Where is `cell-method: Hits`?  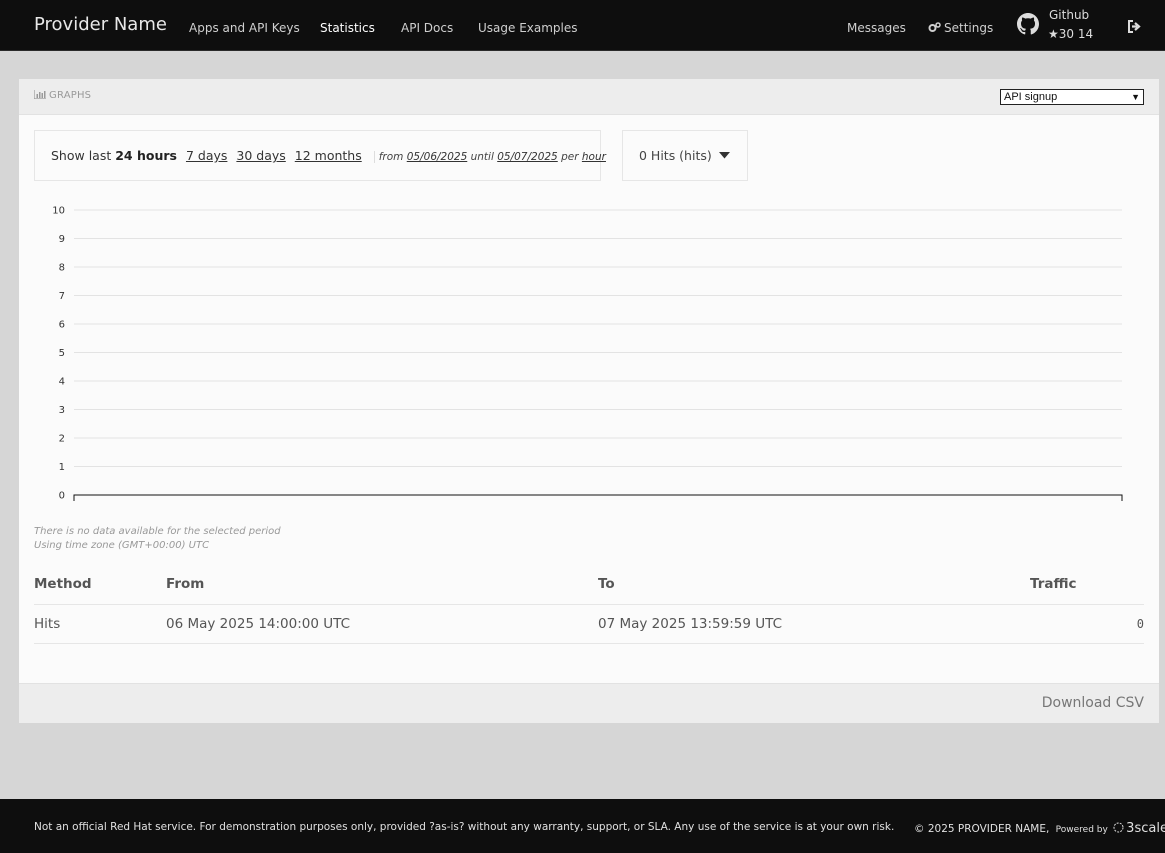
cell-method: Hits is located at coordinates (100, 624).